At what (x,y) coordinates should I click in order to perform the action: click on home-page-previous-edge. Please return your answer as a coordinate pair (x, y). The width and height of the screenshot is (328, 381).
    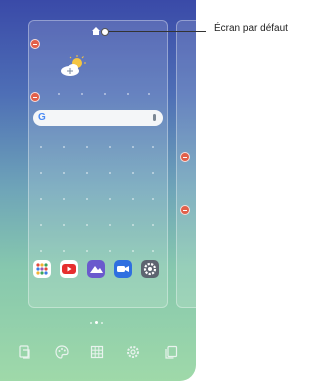
    Looking at the image, I should click on (11, 163).